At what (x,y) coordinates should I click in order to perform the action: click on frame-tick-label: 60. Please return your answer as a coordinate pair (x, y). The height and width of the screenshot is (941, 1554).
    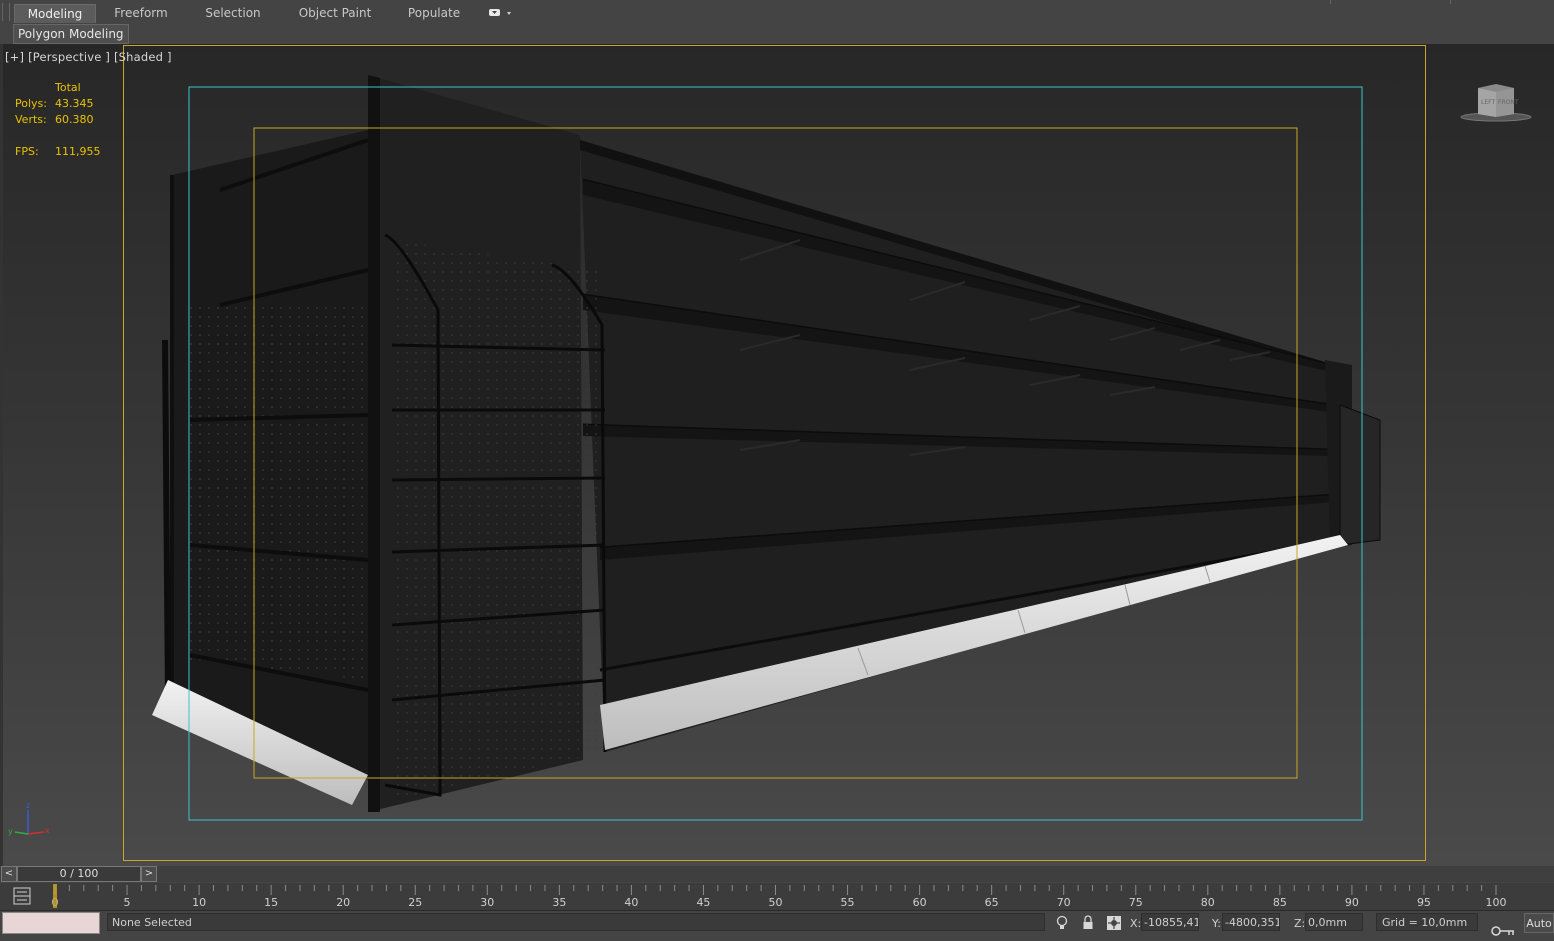
    Looking at the image, I should click on (920, 902).